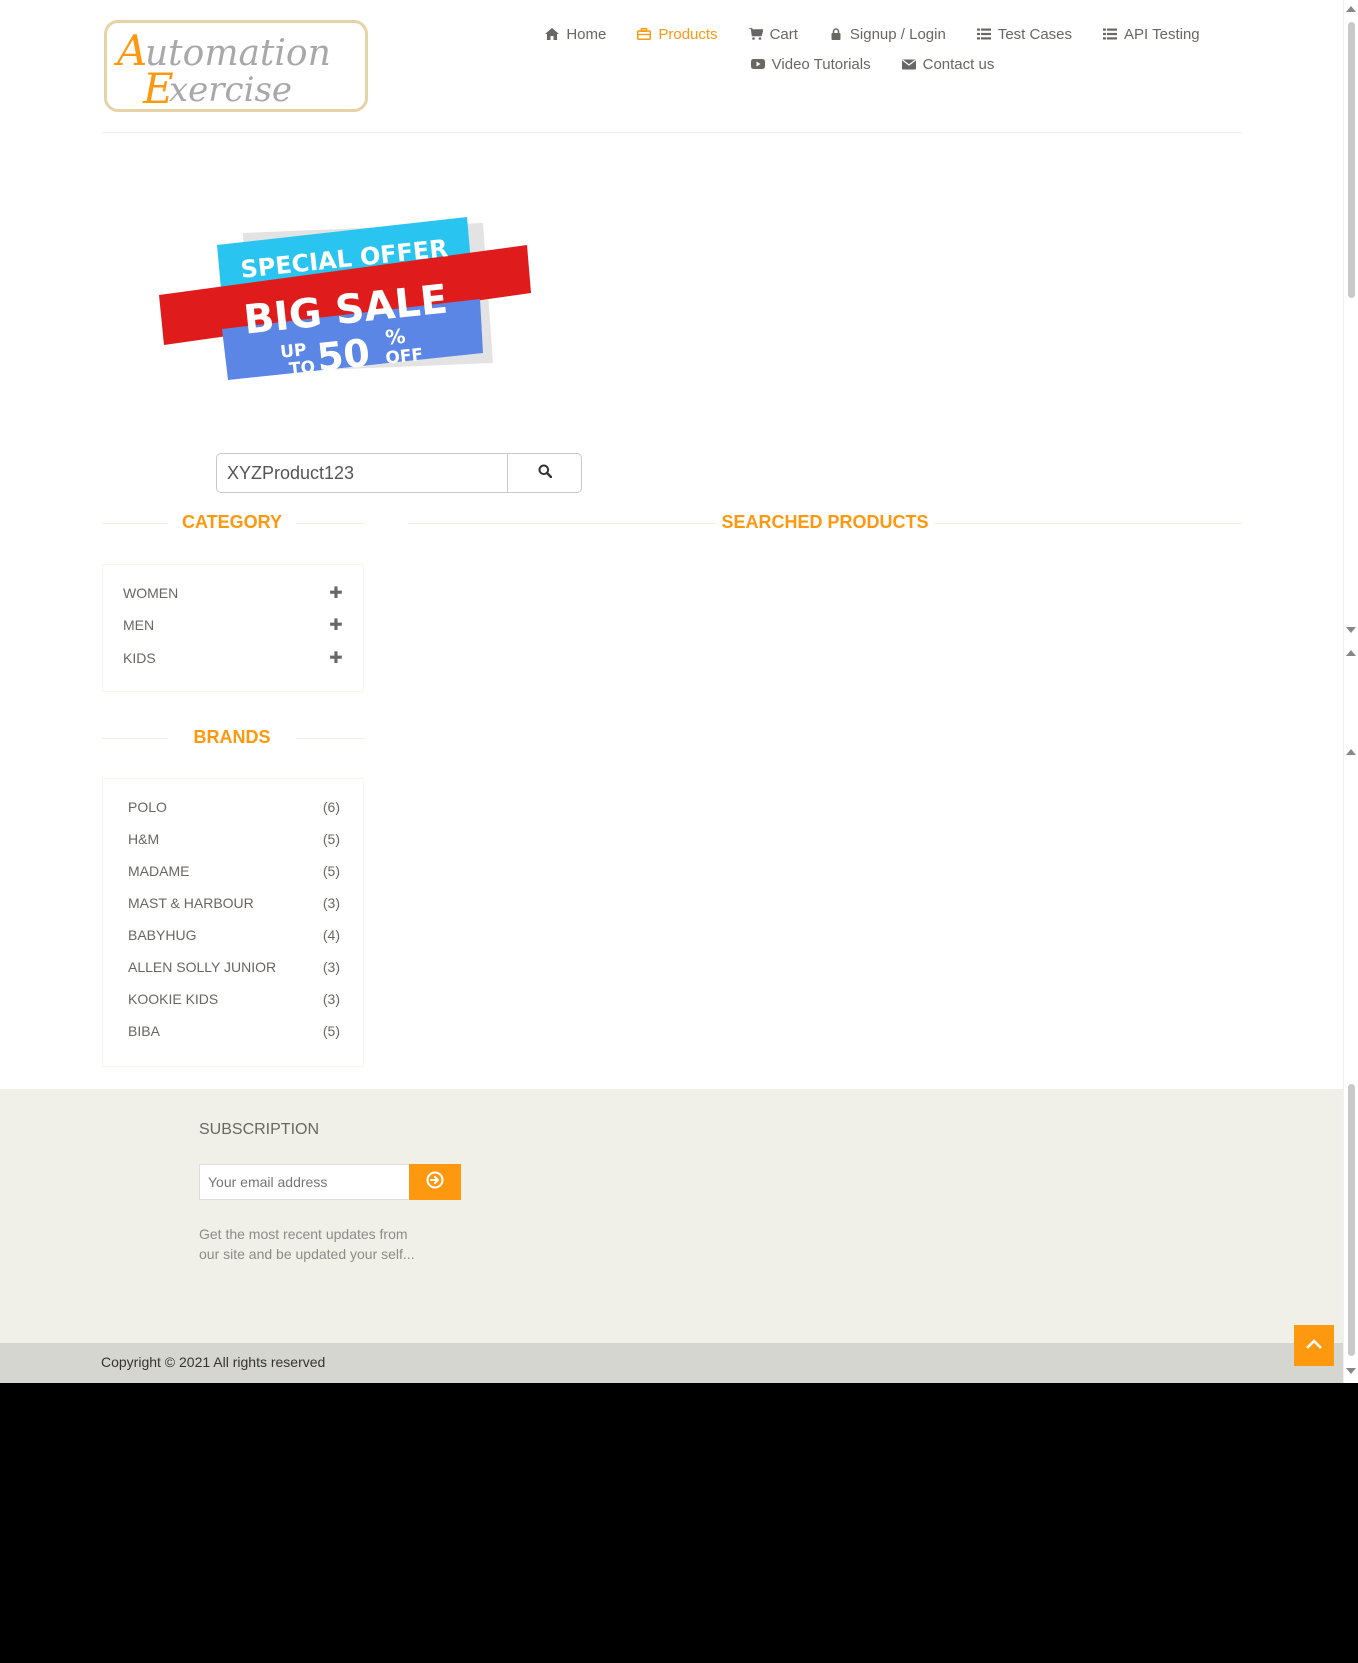  Describe the element at coordinates (259, 1129) in the screenshot. I see `subscription-title: SUBSCRIPTION` at that location.